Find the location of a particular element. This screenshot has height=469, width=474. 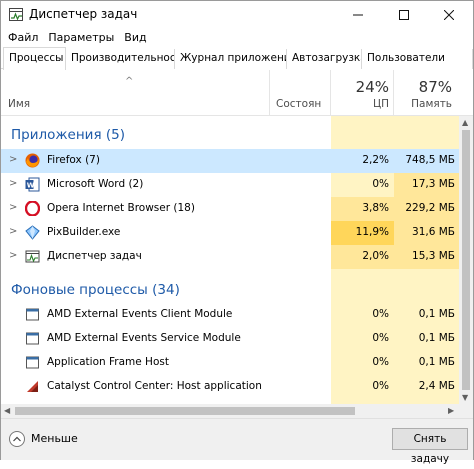

process-name: Opera Internet Browser (18) is located at coordinates (121, 208).